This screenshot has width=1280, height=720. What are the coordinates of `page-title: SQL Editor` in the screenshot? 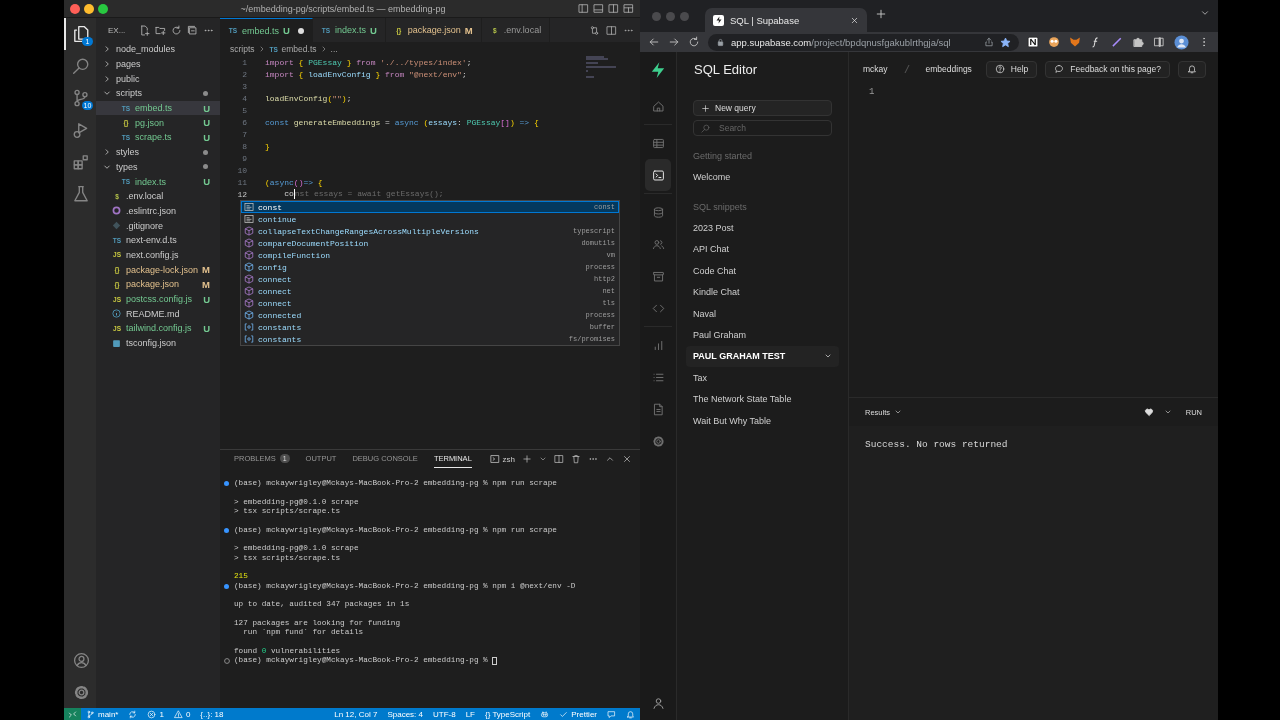 It's located at (726, 69).